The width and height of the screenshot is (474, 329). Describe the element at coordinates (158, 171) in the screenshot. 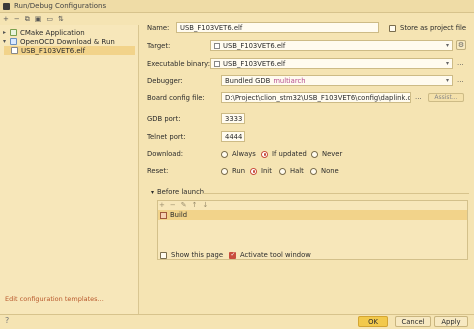

I see `reset-label: Reset:` at that location.